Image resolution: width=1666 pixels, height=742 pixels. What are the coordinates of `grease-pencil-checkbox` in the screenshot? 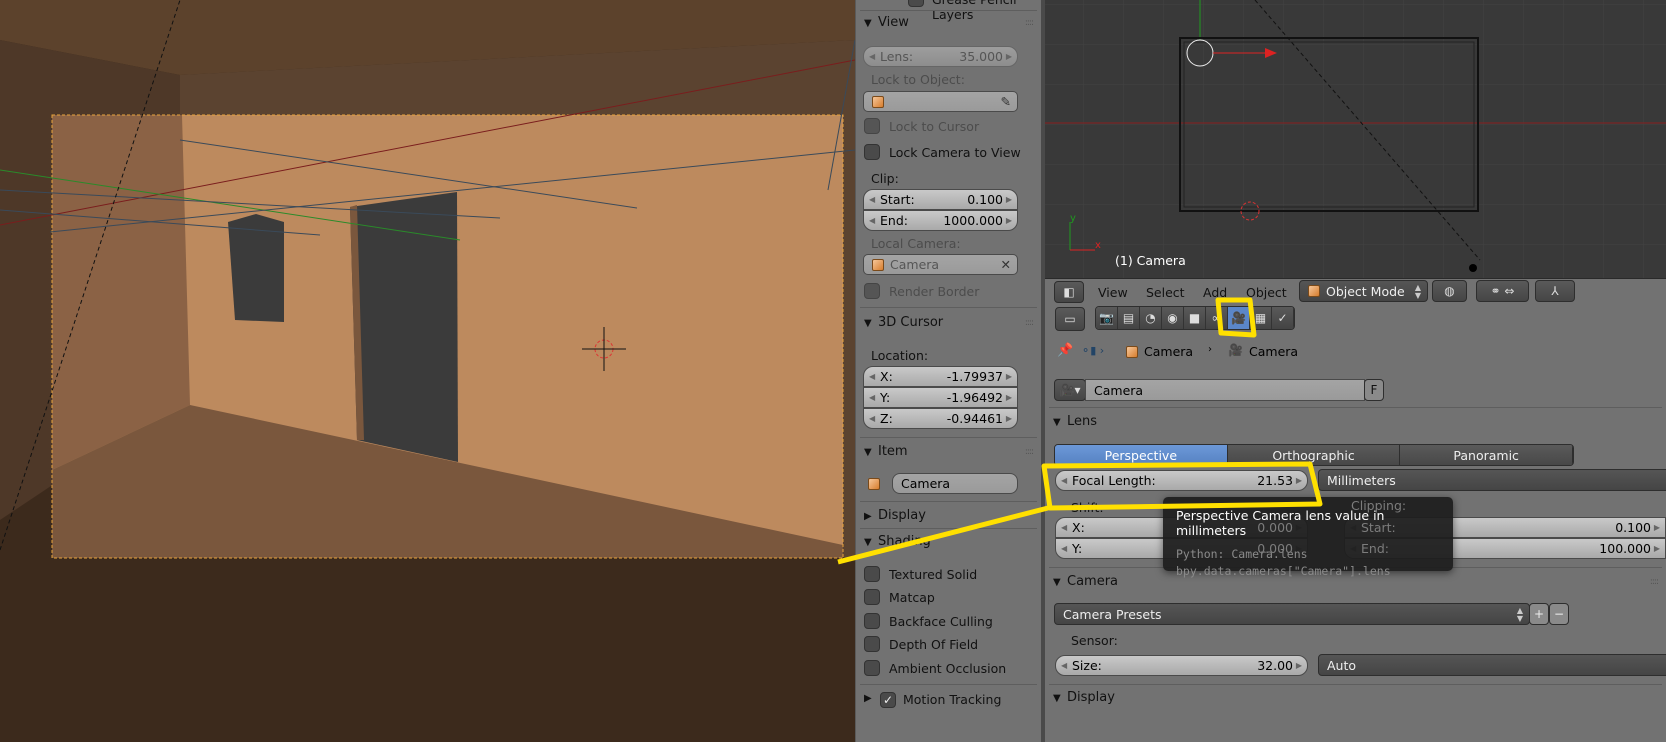 It's located at (916, 3).